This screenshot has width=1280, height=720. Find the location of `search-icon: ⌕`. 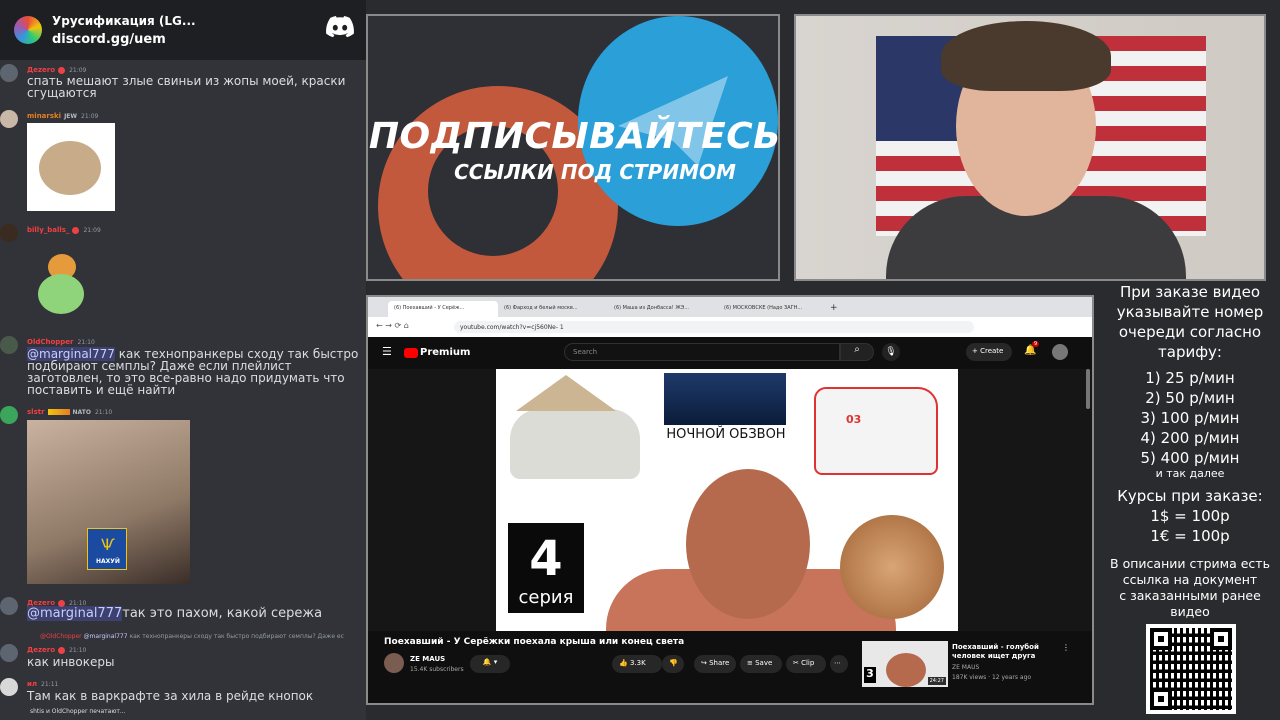

search-icon: ⌕ is located at coordinates (857, 352).